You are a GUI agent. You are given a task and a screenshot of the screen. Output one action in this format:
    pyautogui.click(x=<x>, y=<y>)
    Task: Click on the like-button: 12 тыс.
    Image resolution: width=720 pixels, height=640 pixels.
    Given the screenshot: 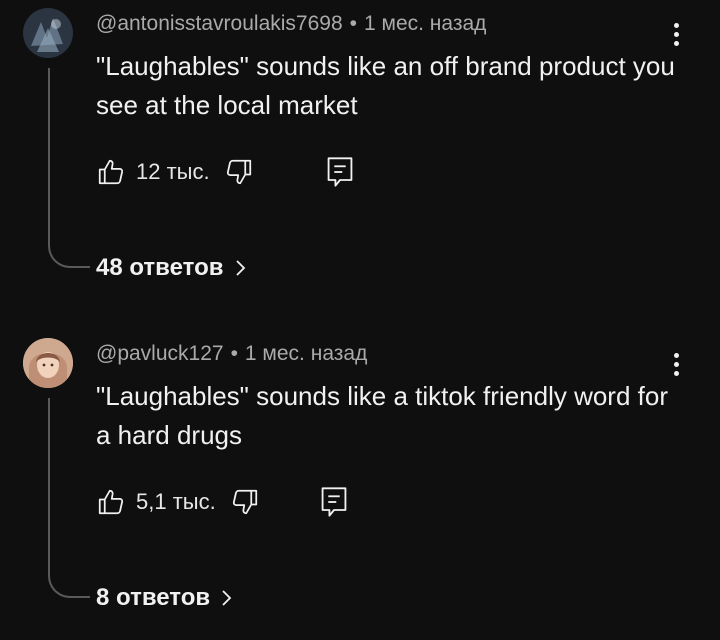 What is the action you would take?
    pyautogui.click(x=153, y=172)
    